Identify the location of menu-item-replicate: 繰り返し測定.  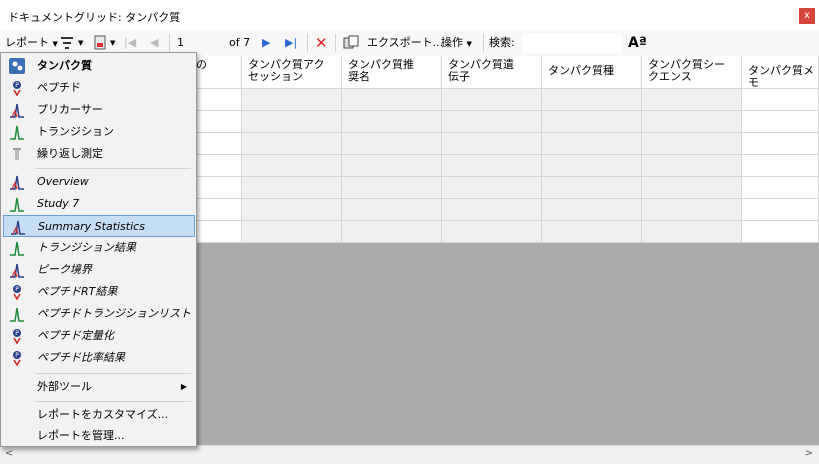
(99, 154).